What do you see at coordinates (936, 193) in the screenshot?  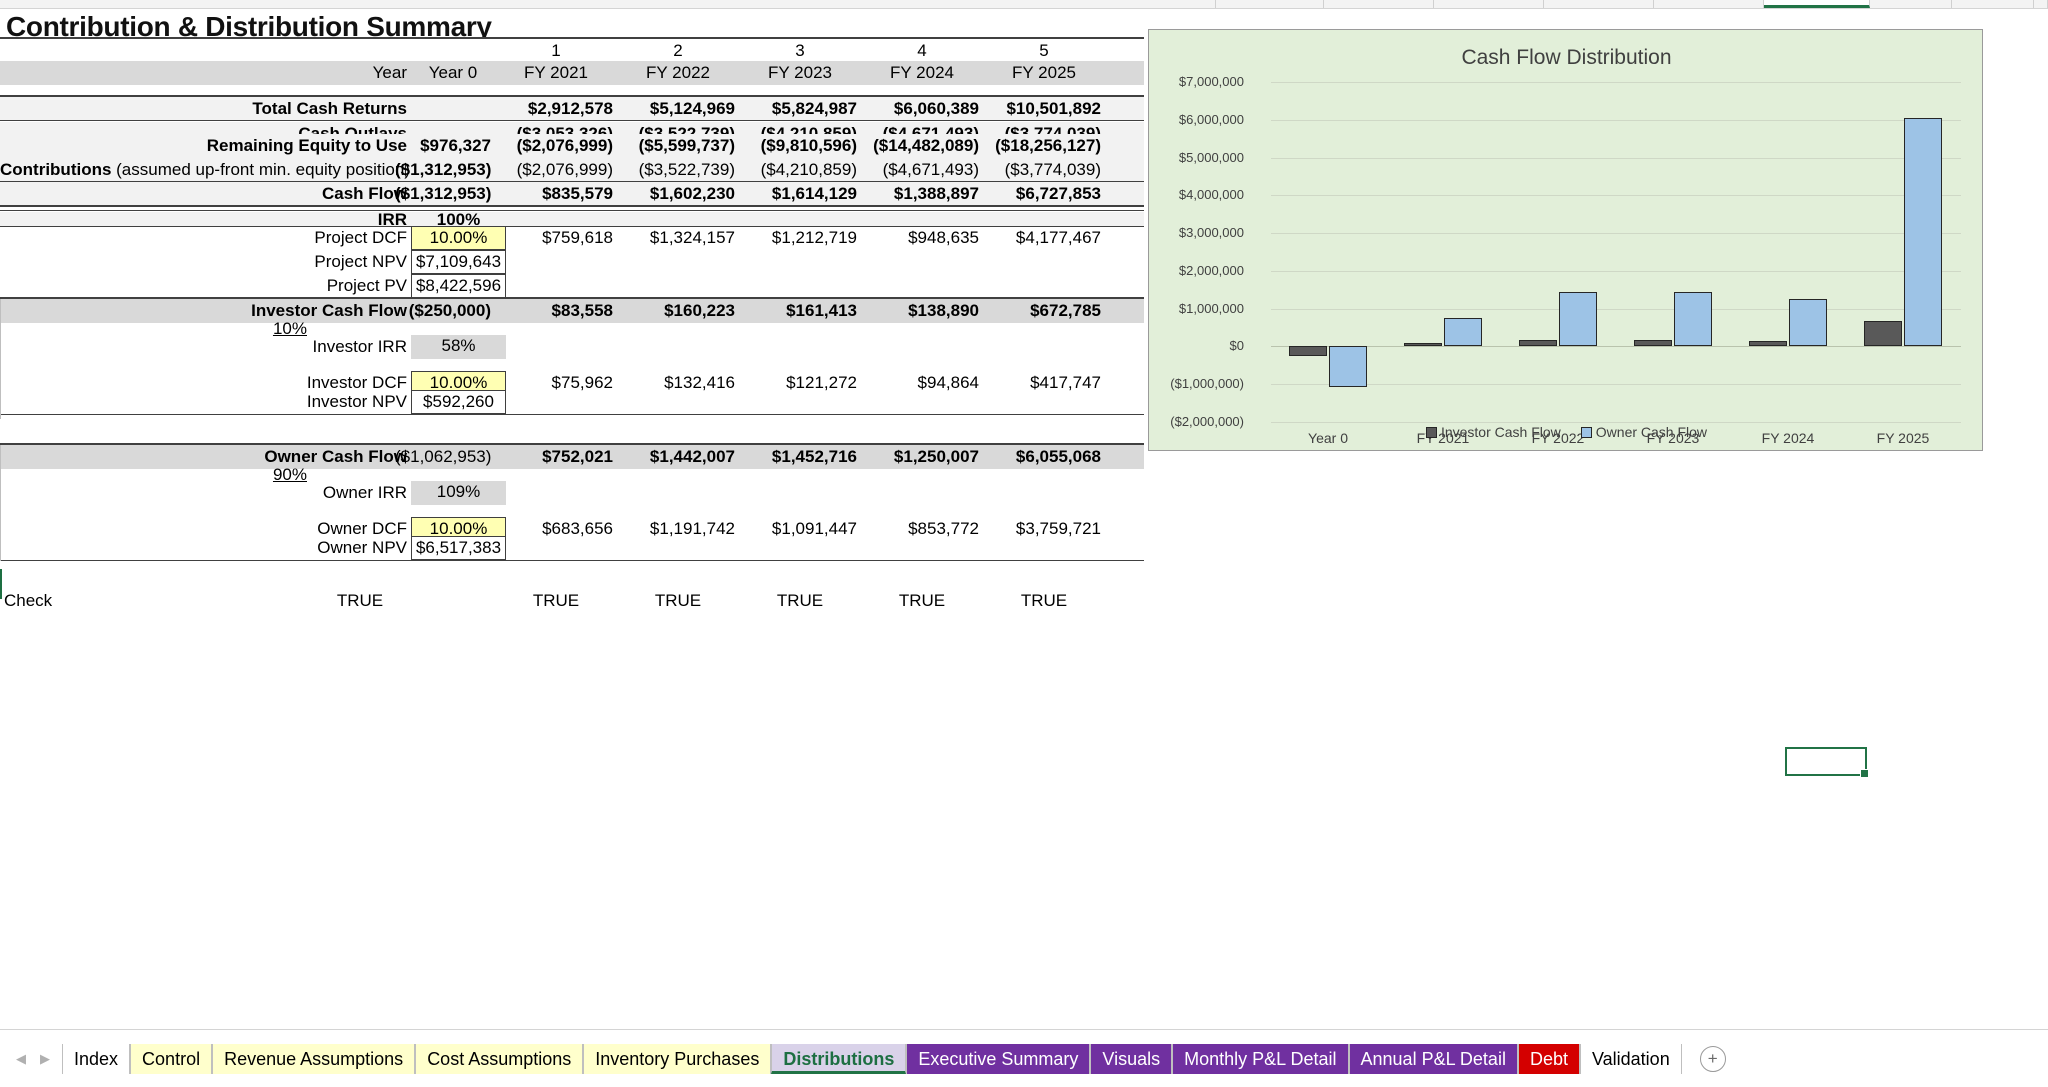 I see `cash-flow-fy2024: $1,388,897` at bounding box center [936, 193].